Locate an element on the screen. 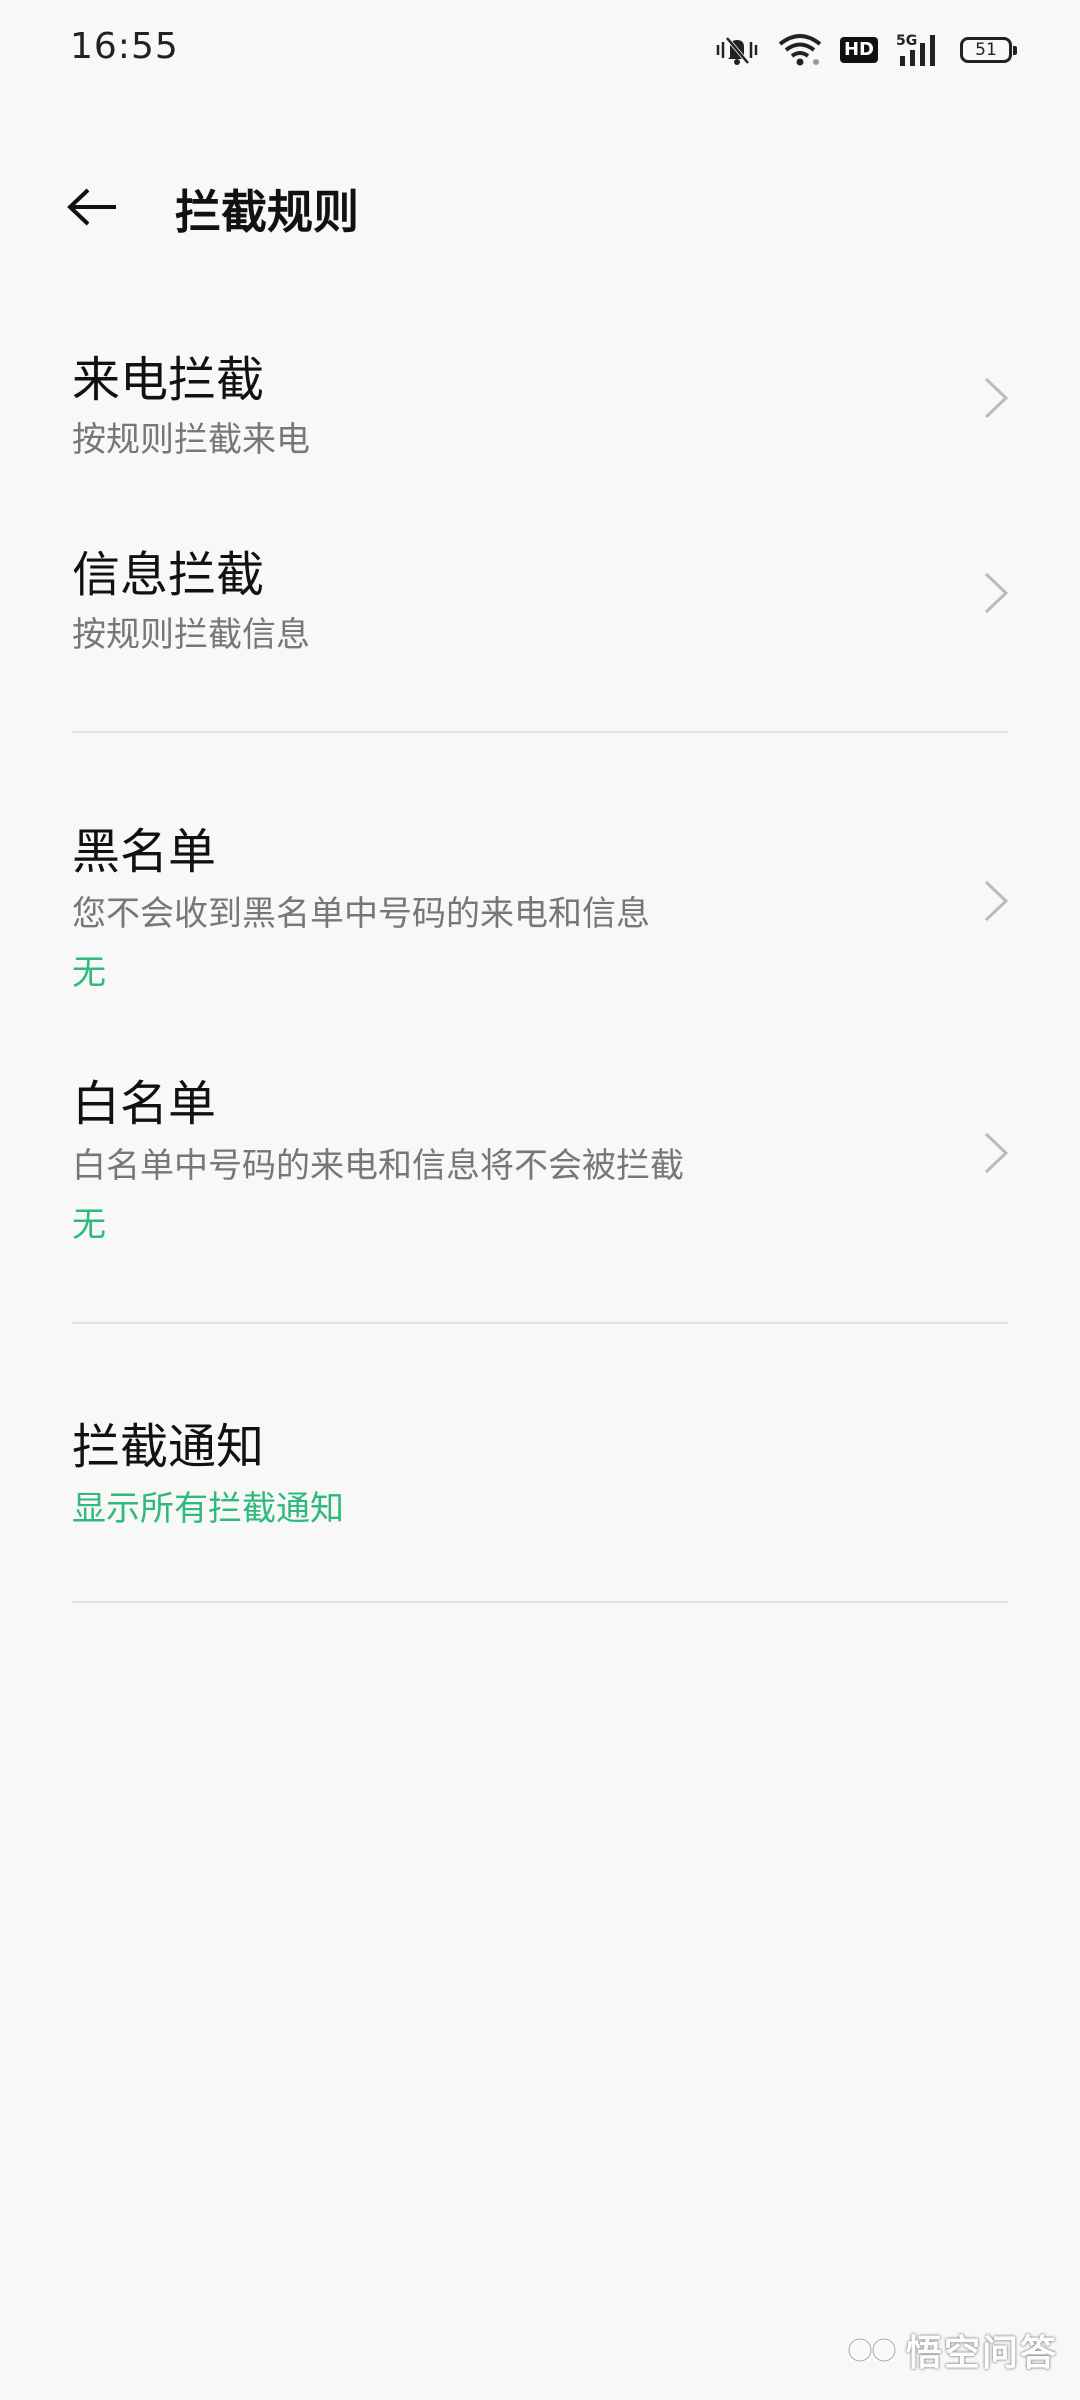 The width and height of the screenshot is (1080, 2400). battery-icon: 51 is located at coordinates (988, 50).